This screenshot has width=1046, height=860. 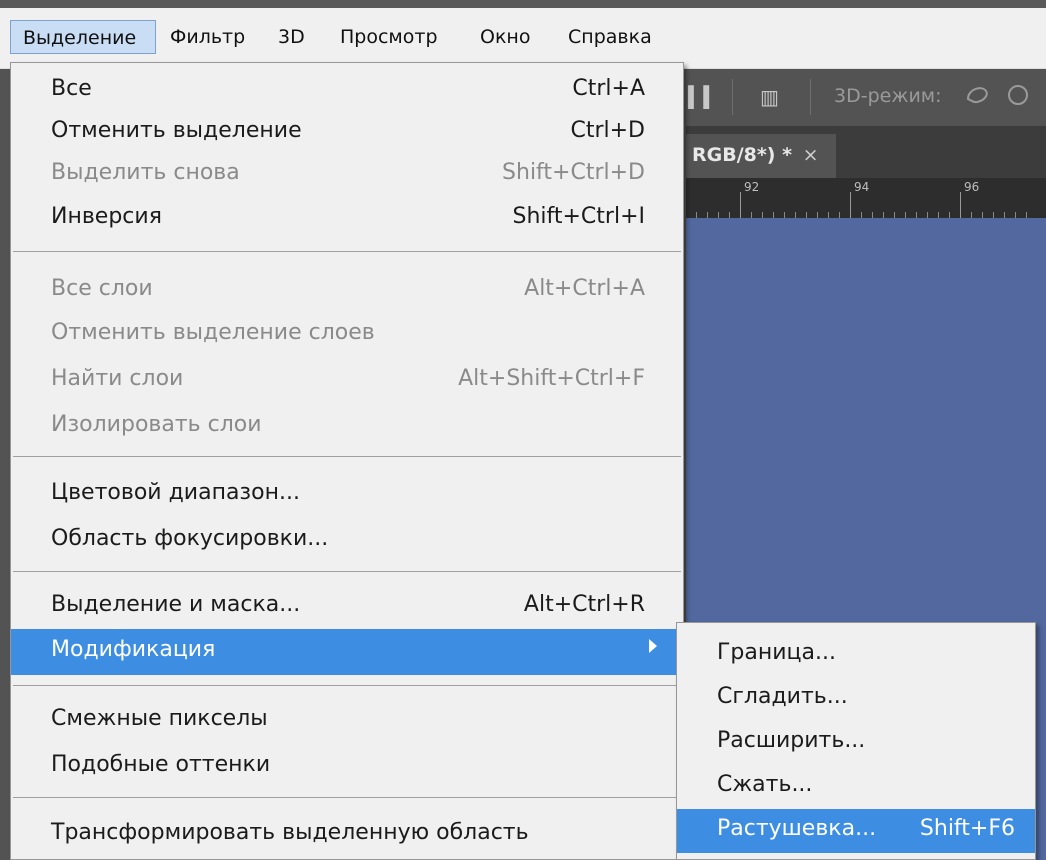 What do you see at coordinates (106, 216) in the screenshot?
I see `menu-item-label: Инверсия` at bounding box center [106, 216].